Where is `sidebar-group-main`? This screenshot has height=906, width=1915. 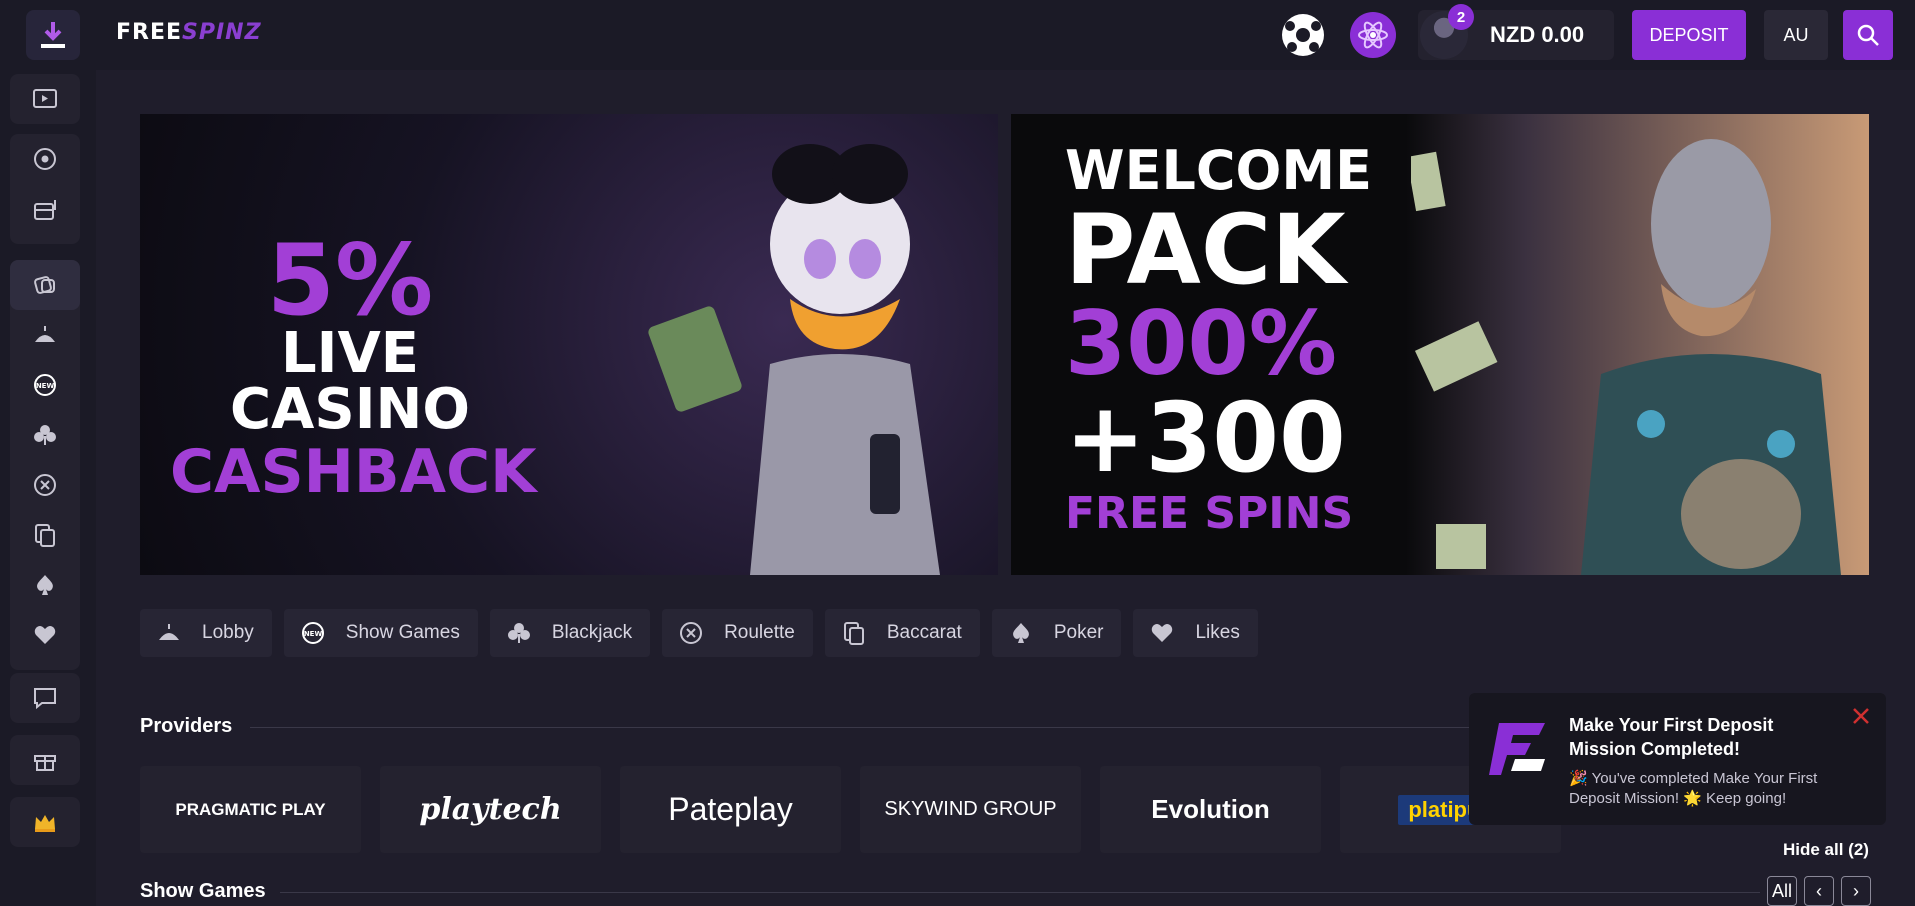
sidebar-group-main is located at coordinates (45, 189).